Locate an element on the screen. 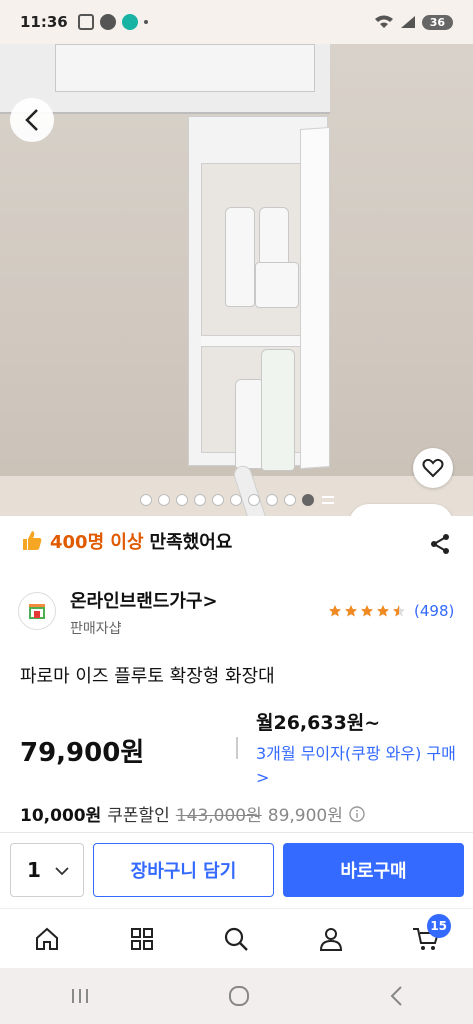  pagination-more-icon is located at coordinates (328, 500).